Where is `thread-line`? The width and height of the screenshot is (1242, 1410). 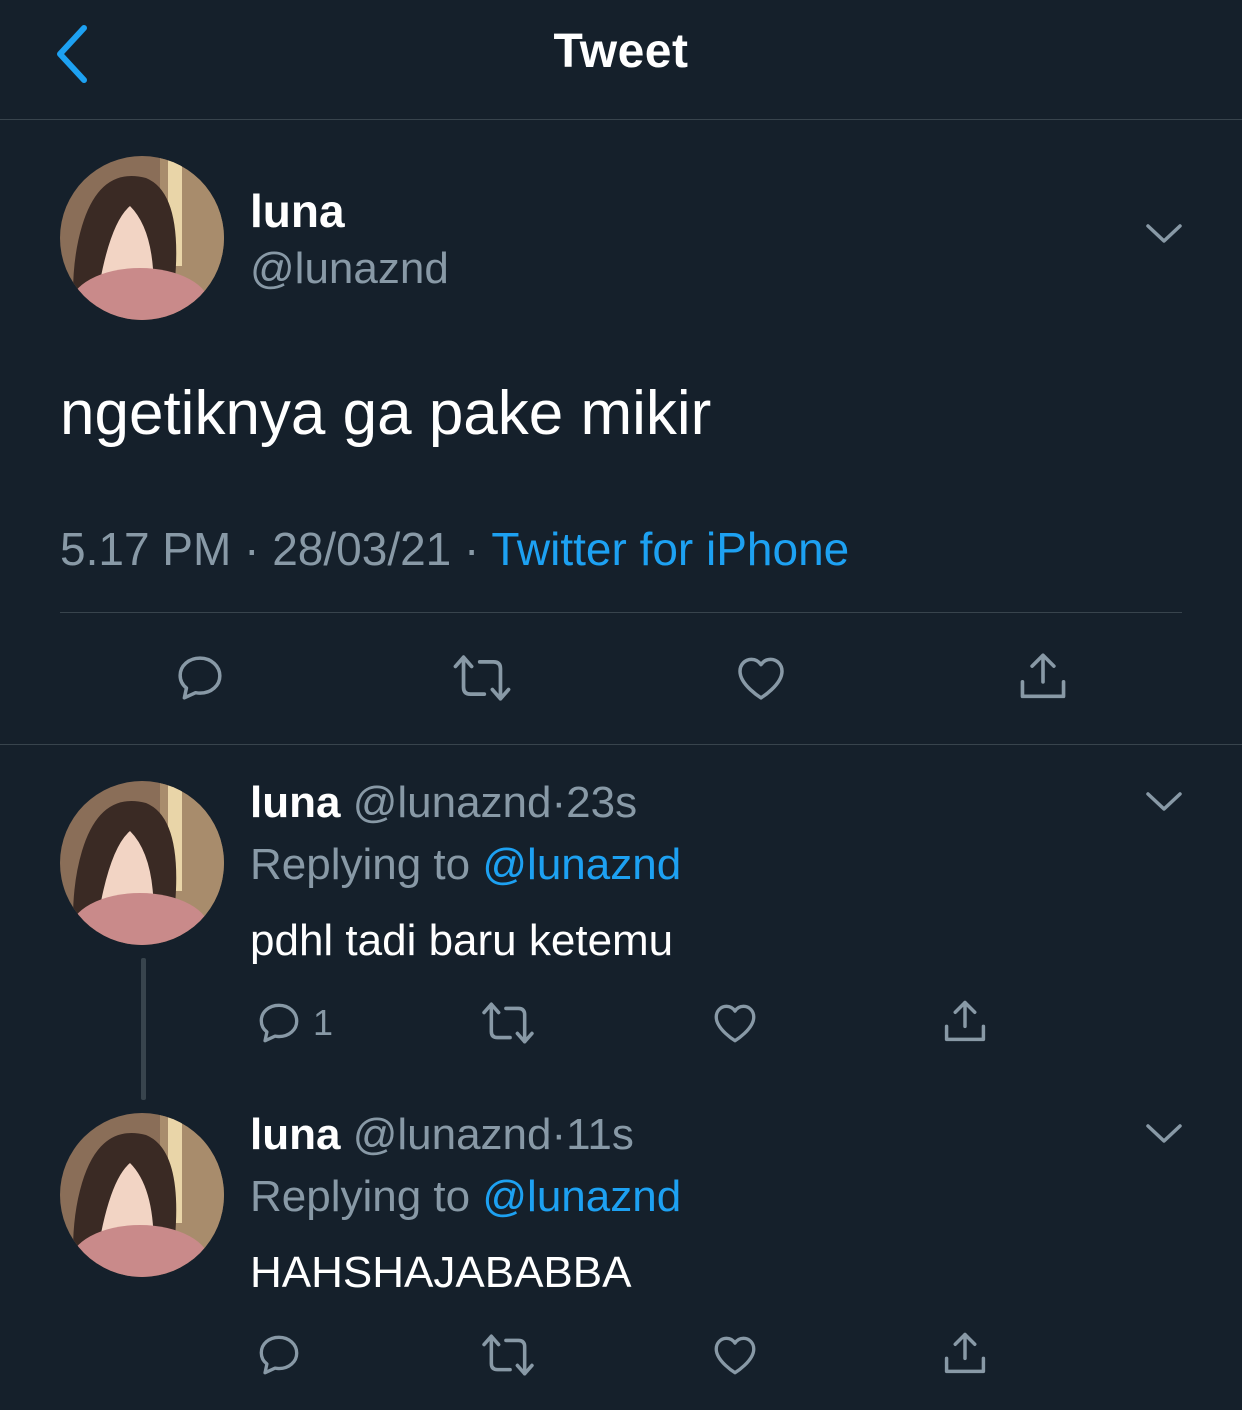
thread-line is located at coordinates (143, 1029).